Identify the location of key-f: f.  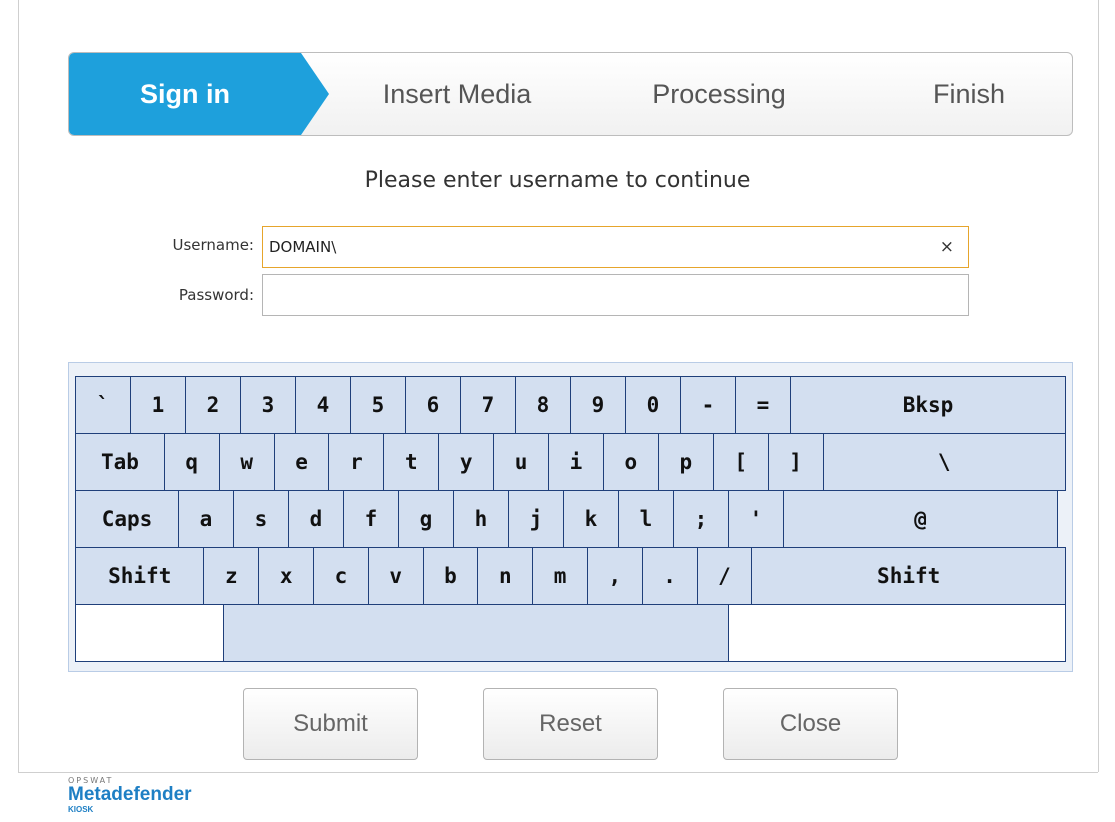
(371, 519).